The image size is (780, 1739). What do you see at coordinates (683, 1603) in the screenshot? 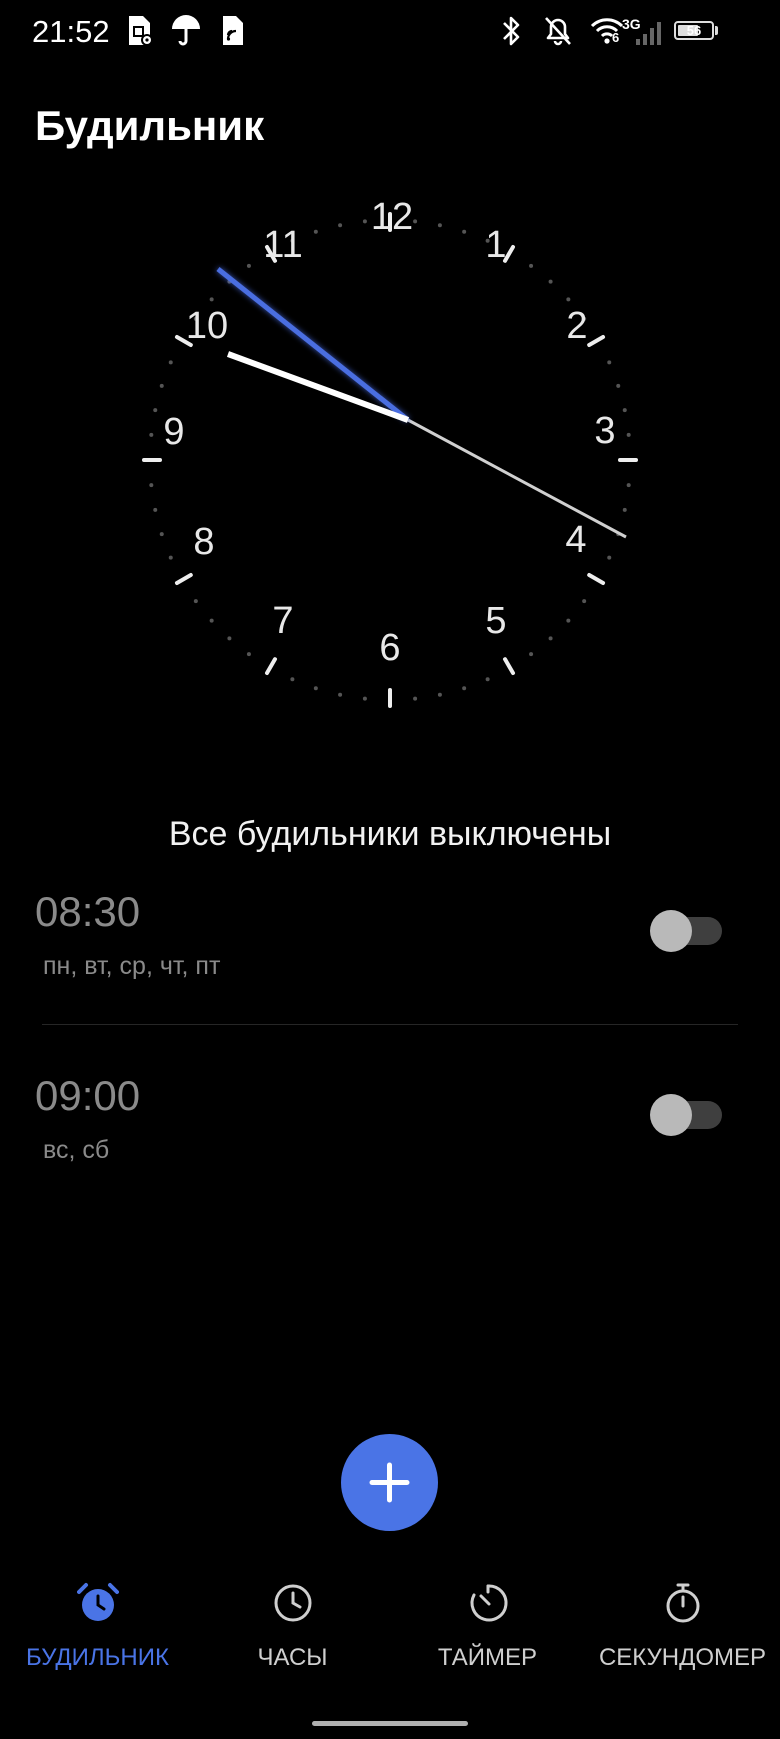
I see `stopwatch-icon` at bounding box center [683, 1603].